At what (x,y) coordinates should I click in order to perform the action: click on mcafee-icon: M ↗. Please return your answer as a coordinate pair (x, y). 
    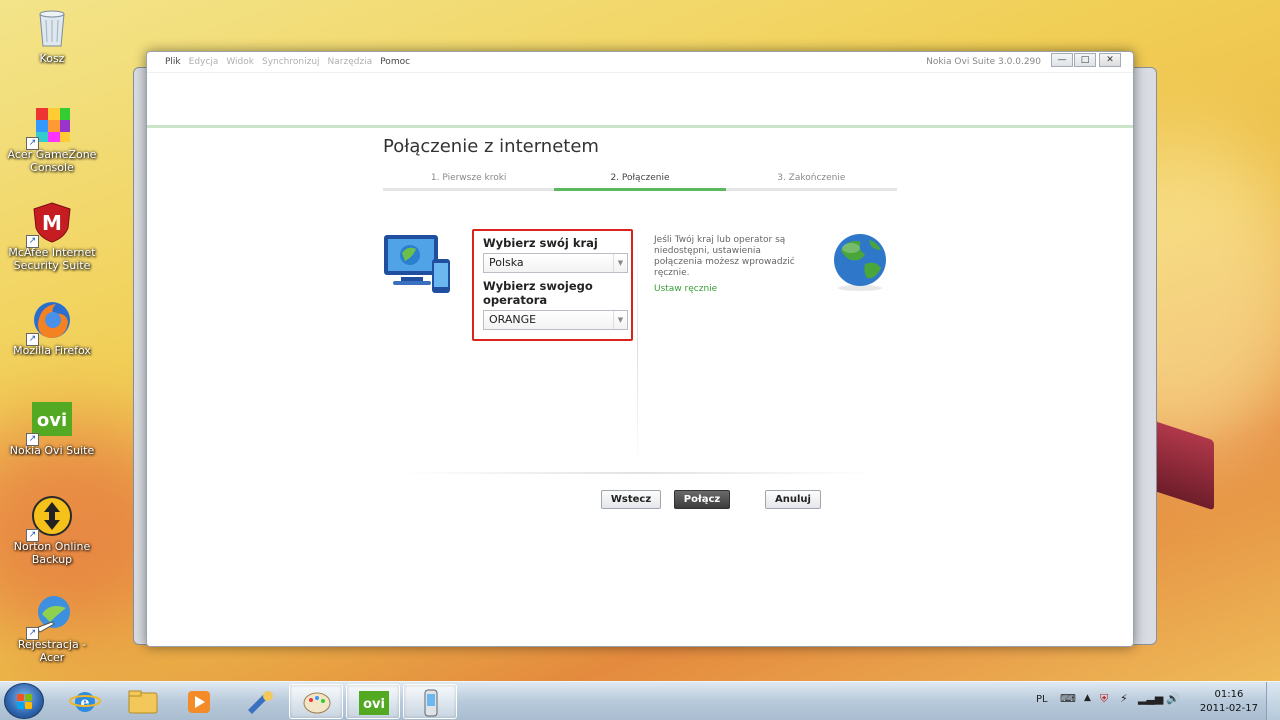
    Looking at the image, I should click on (50, 224).